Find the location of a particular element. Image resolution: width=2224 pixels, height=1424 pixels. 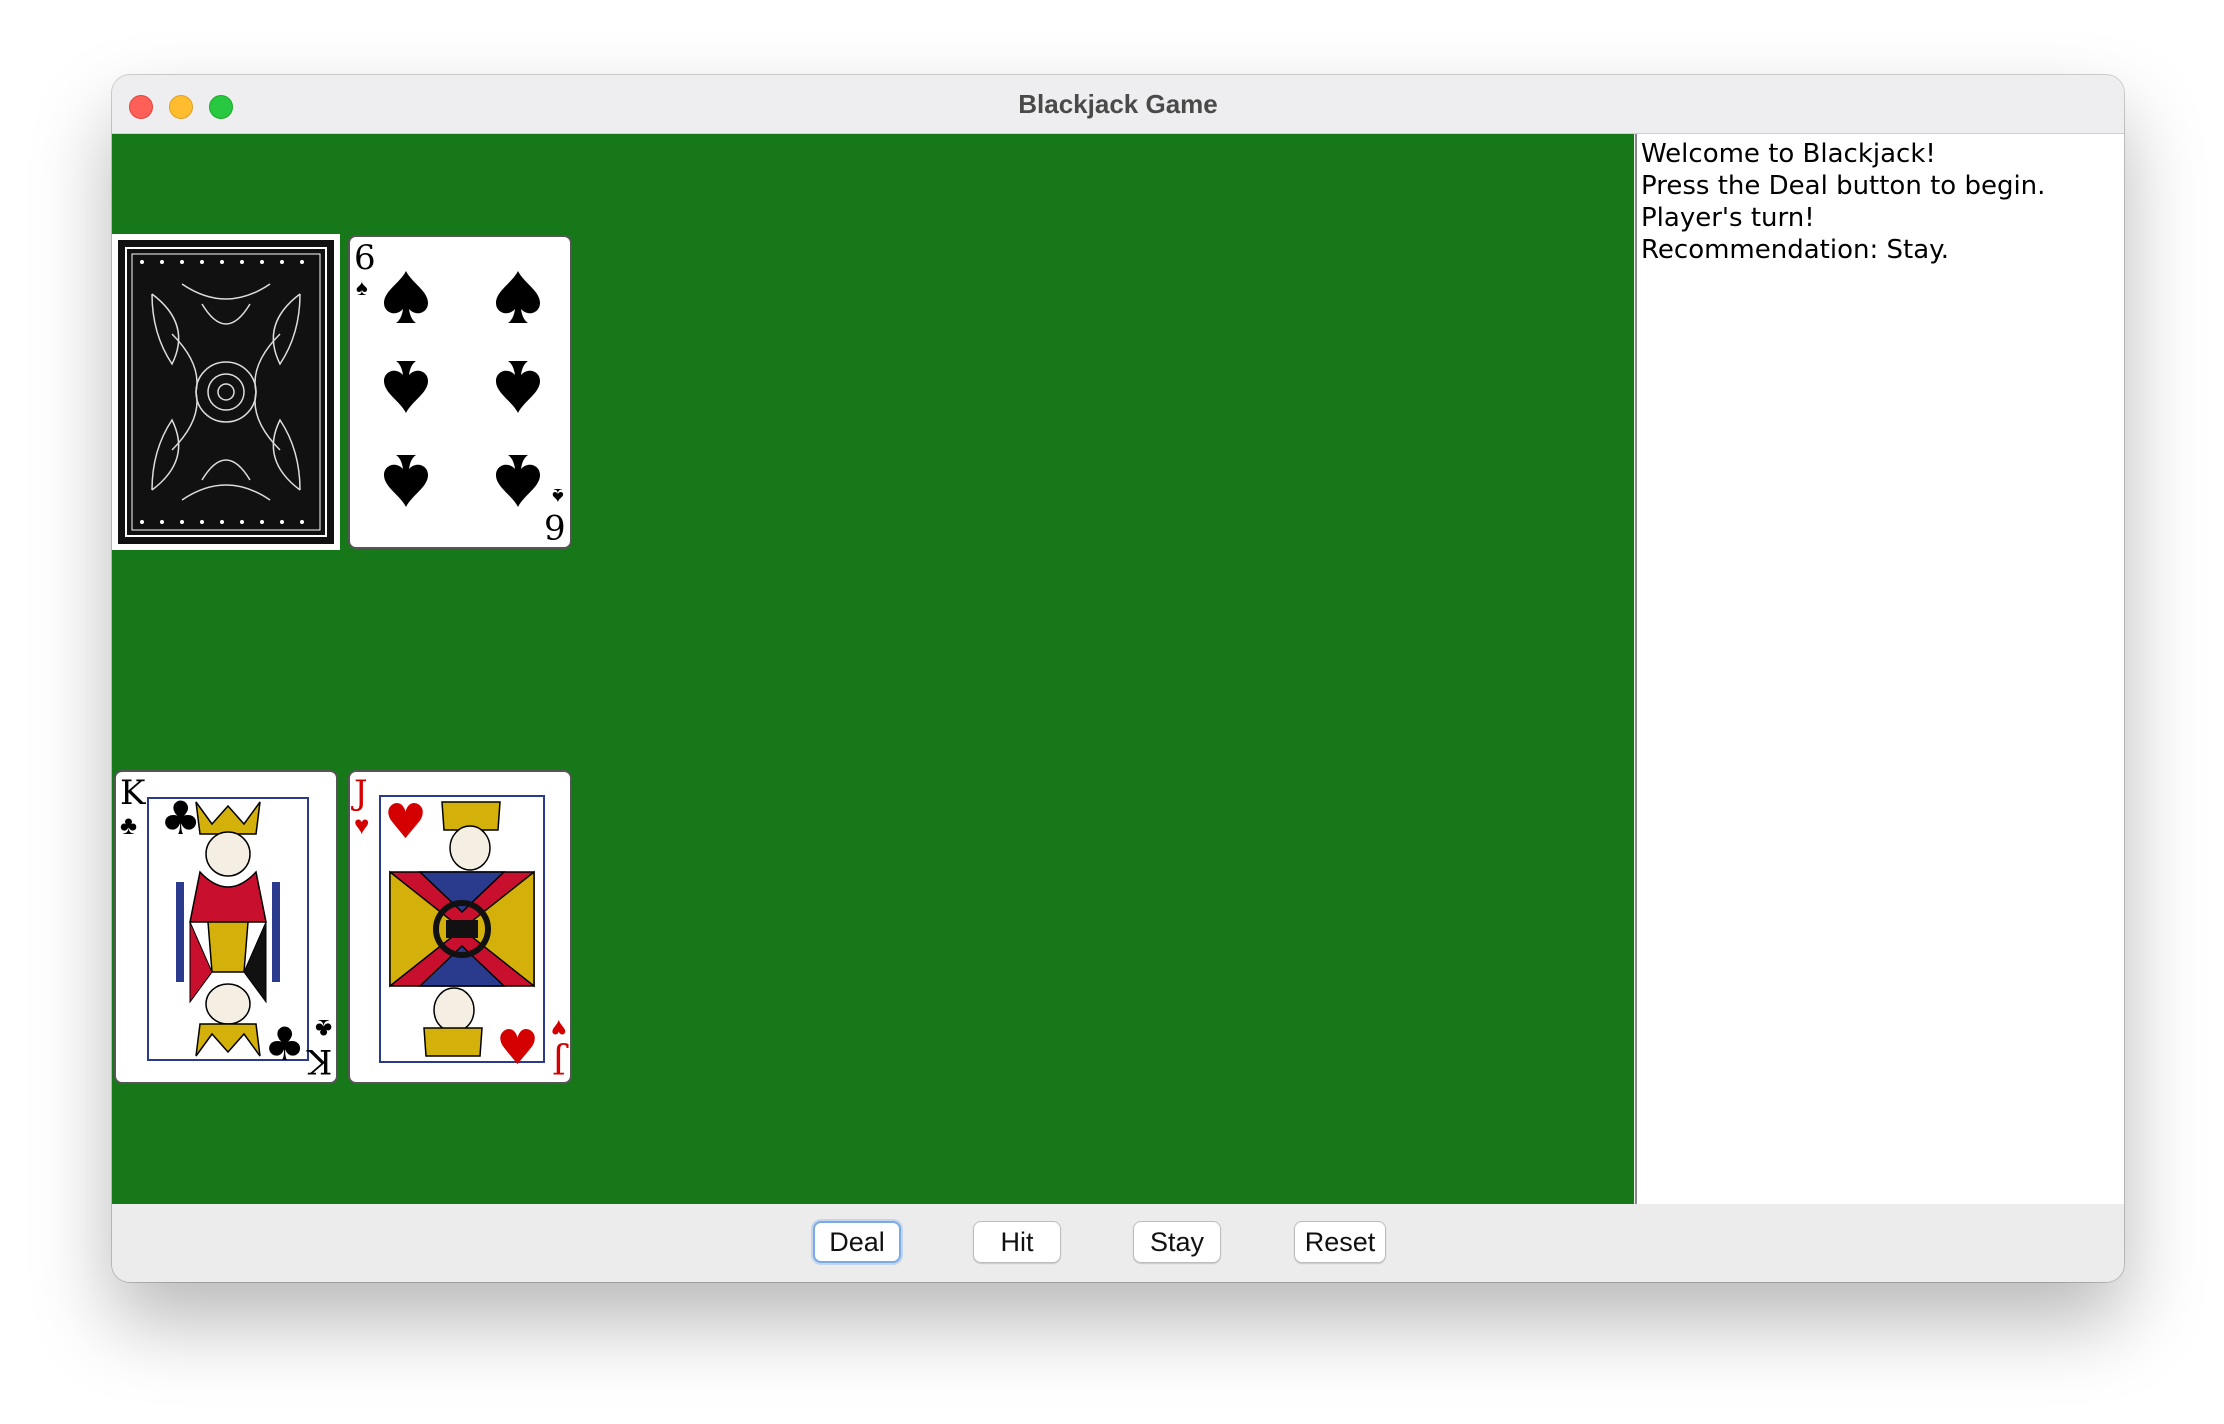

card-suit-bottom-icon: ♠ is located at coordinates (558, 496).